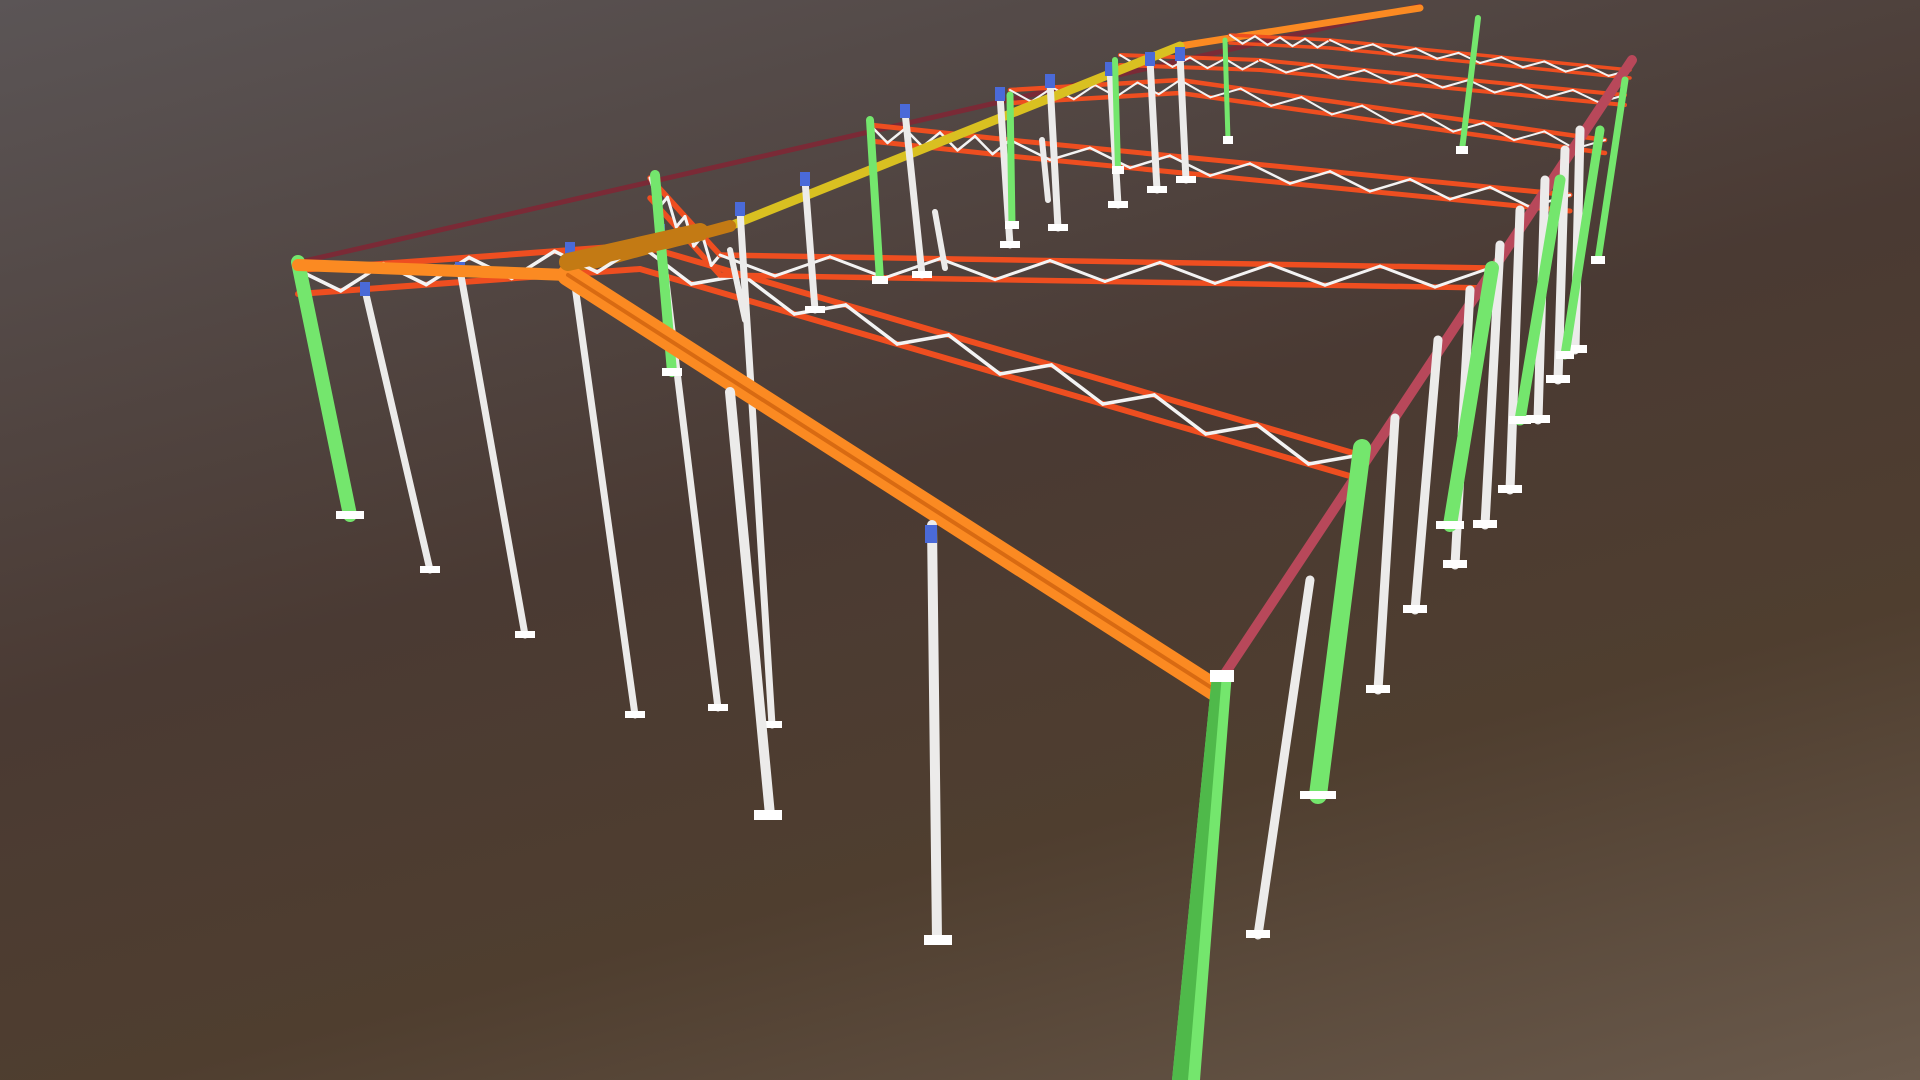 This screenshot has width=1920, height=1080. What do you see at coordinates (1300, 27) in the screenshot?
I see `ridge-beam-far` at bounding box center [1300, 27].